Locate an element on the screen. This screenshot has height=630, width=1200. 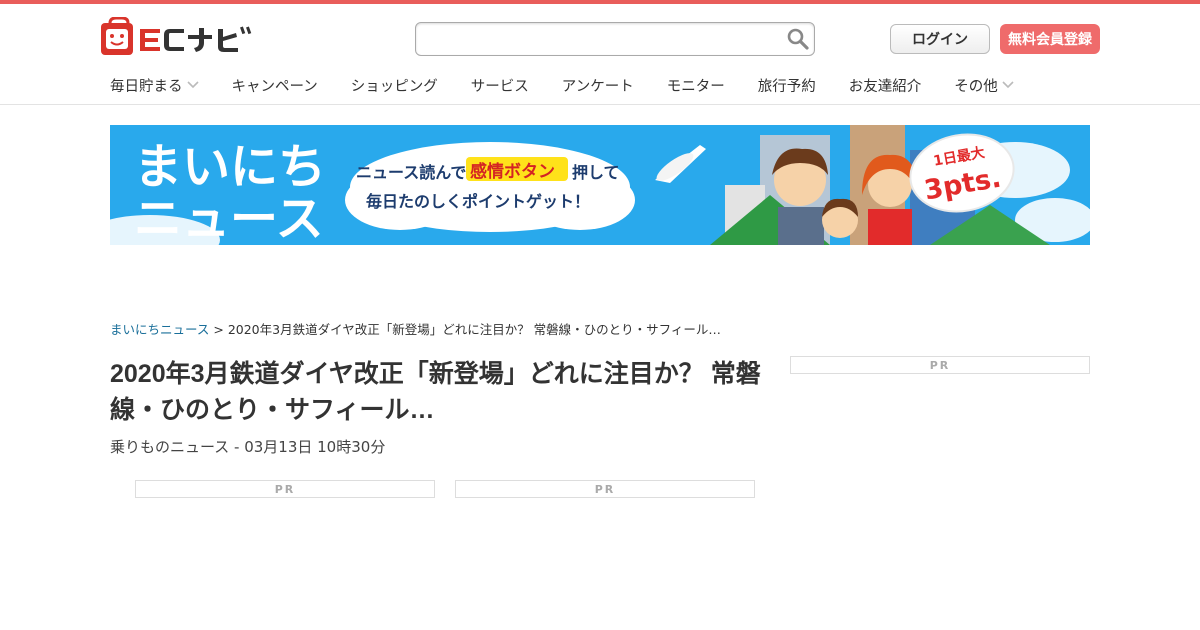
register-button: 無料会員登録 is located at coordinates (1050, 39).